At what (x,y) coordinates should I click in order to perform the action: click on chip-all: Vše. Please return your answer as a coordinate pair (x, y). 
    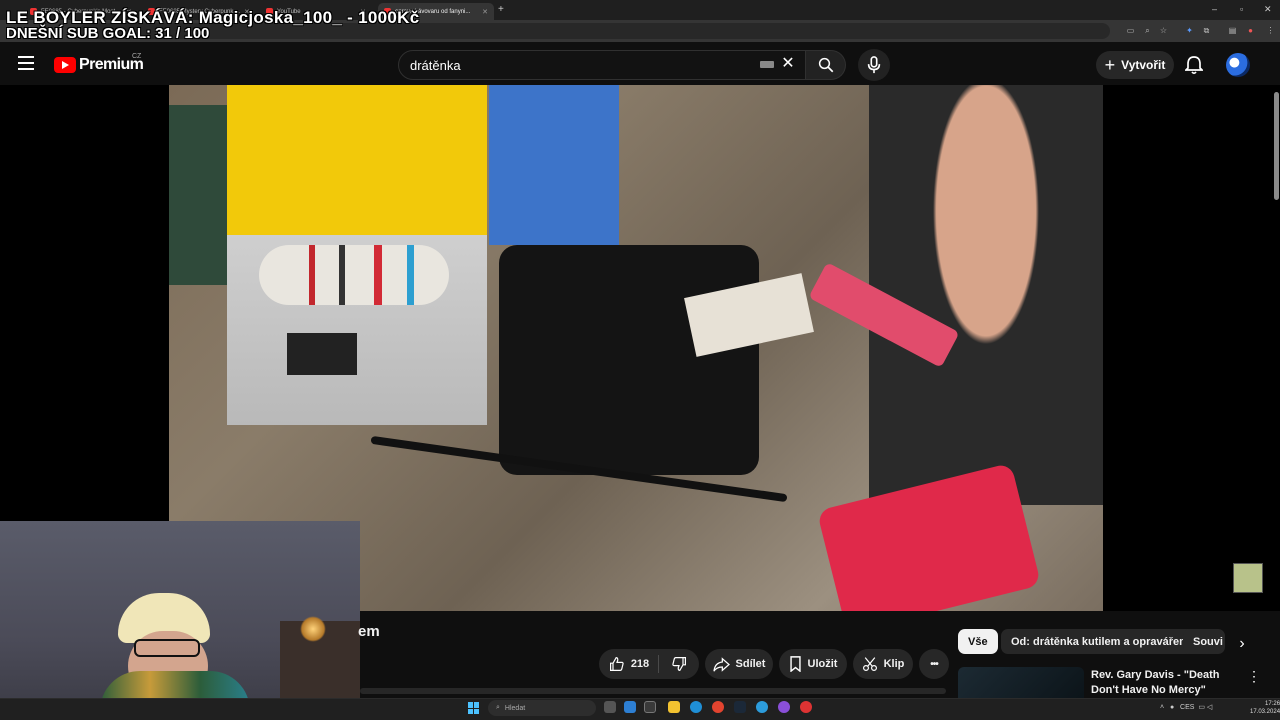
    Looking at the image, I should click on (978, 641).